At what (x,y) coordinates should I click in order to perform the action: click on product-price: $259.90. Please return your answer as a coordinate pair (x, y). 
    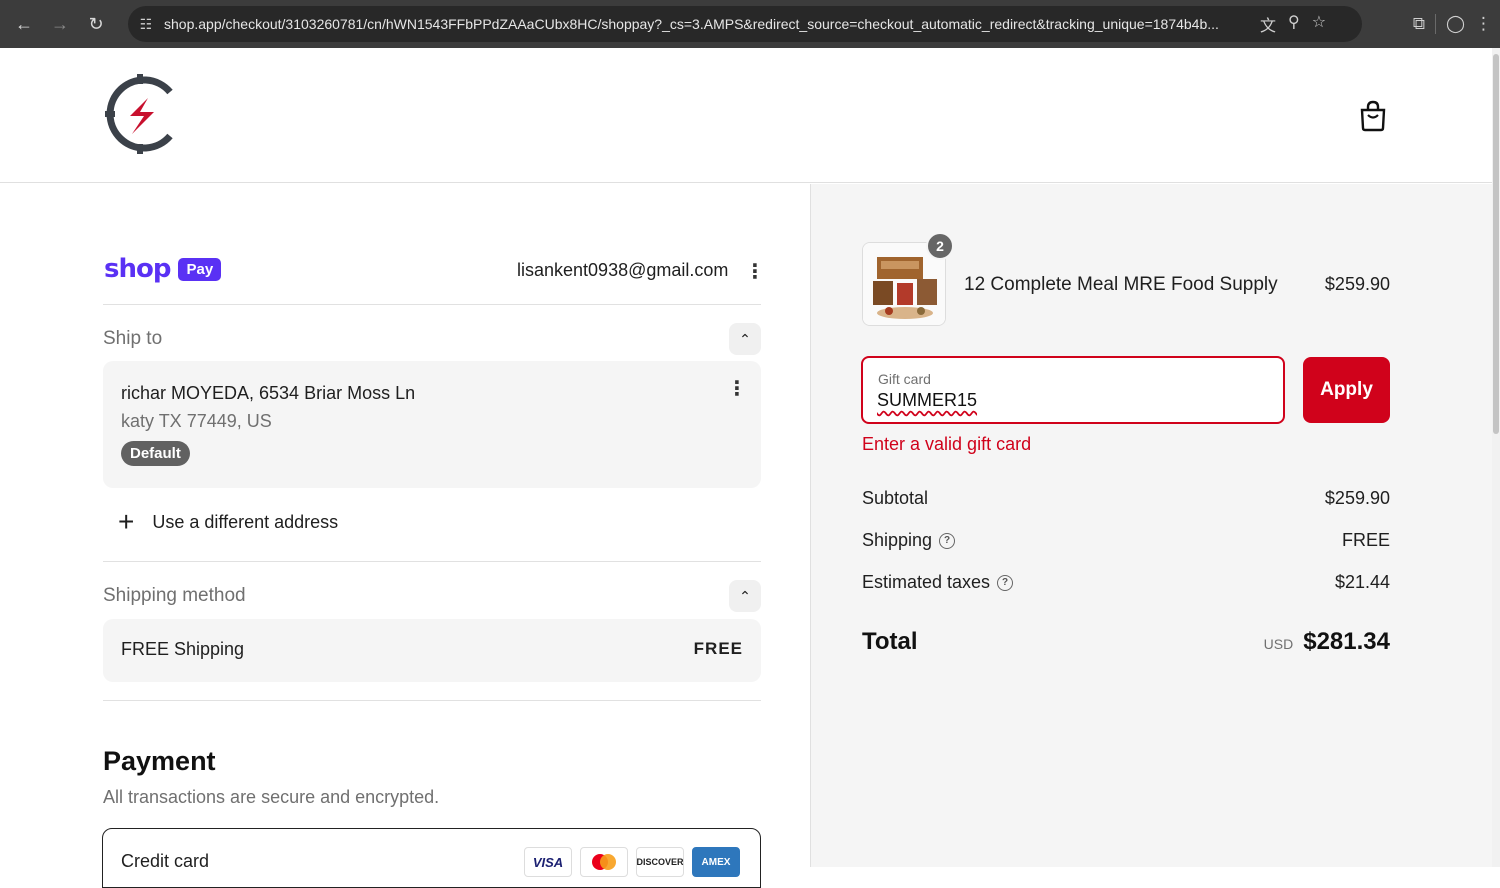
    Looking at the image, I should click on (1357, 284).